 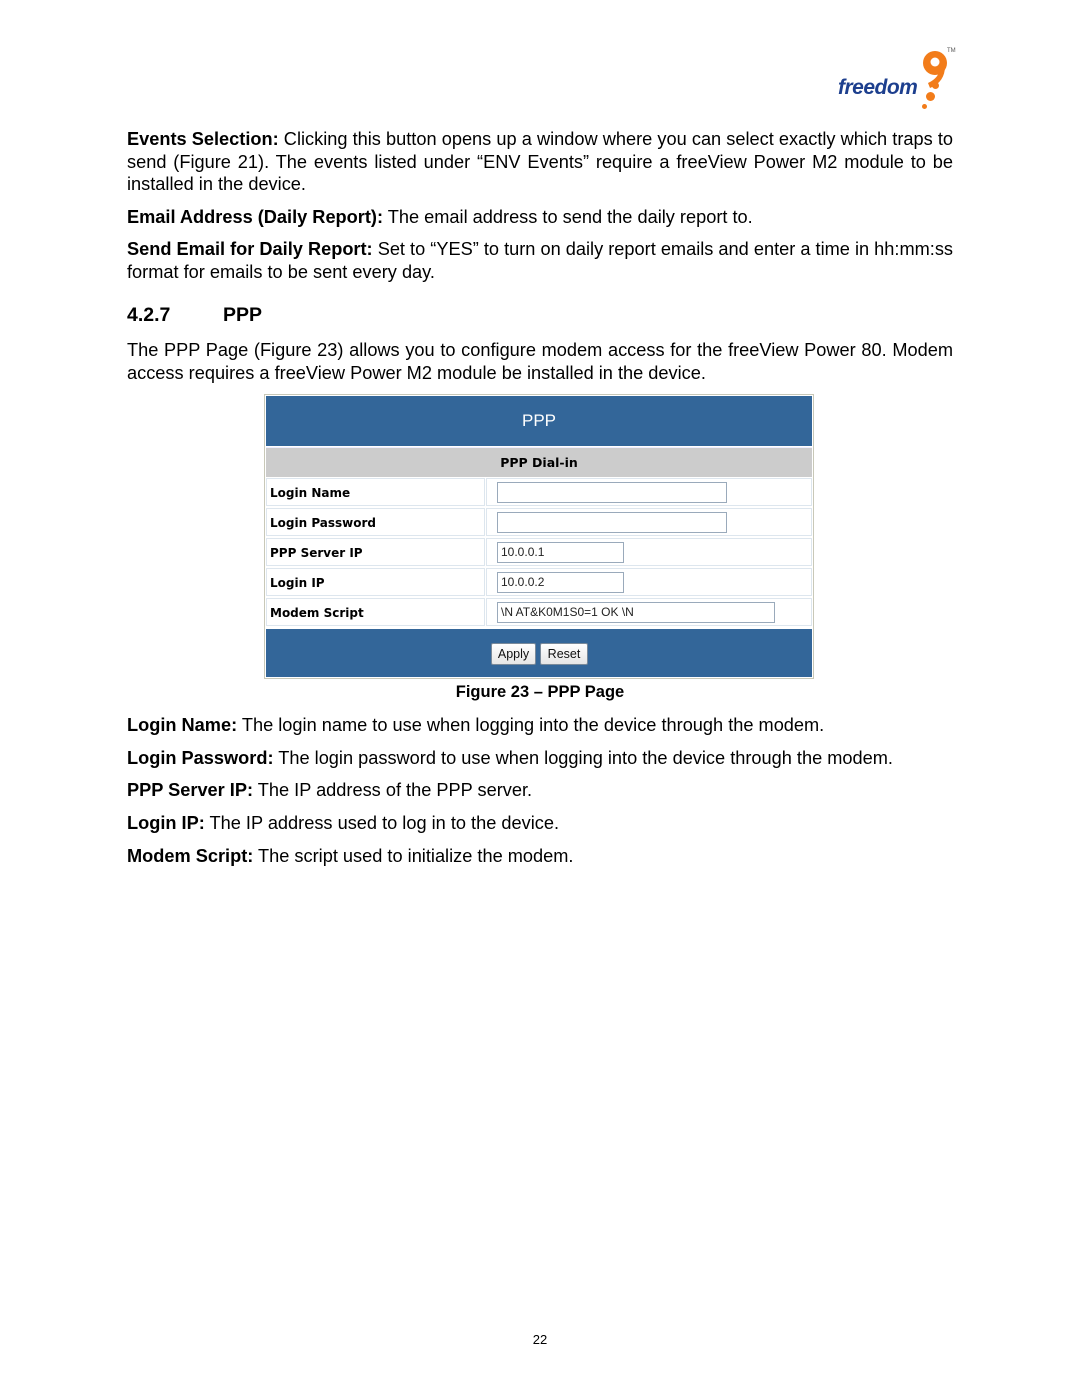 I want to click on form-row-modem-script: Modem Script \N AT&K0M1S0=1 OK \N, so click(x=539, y=613).